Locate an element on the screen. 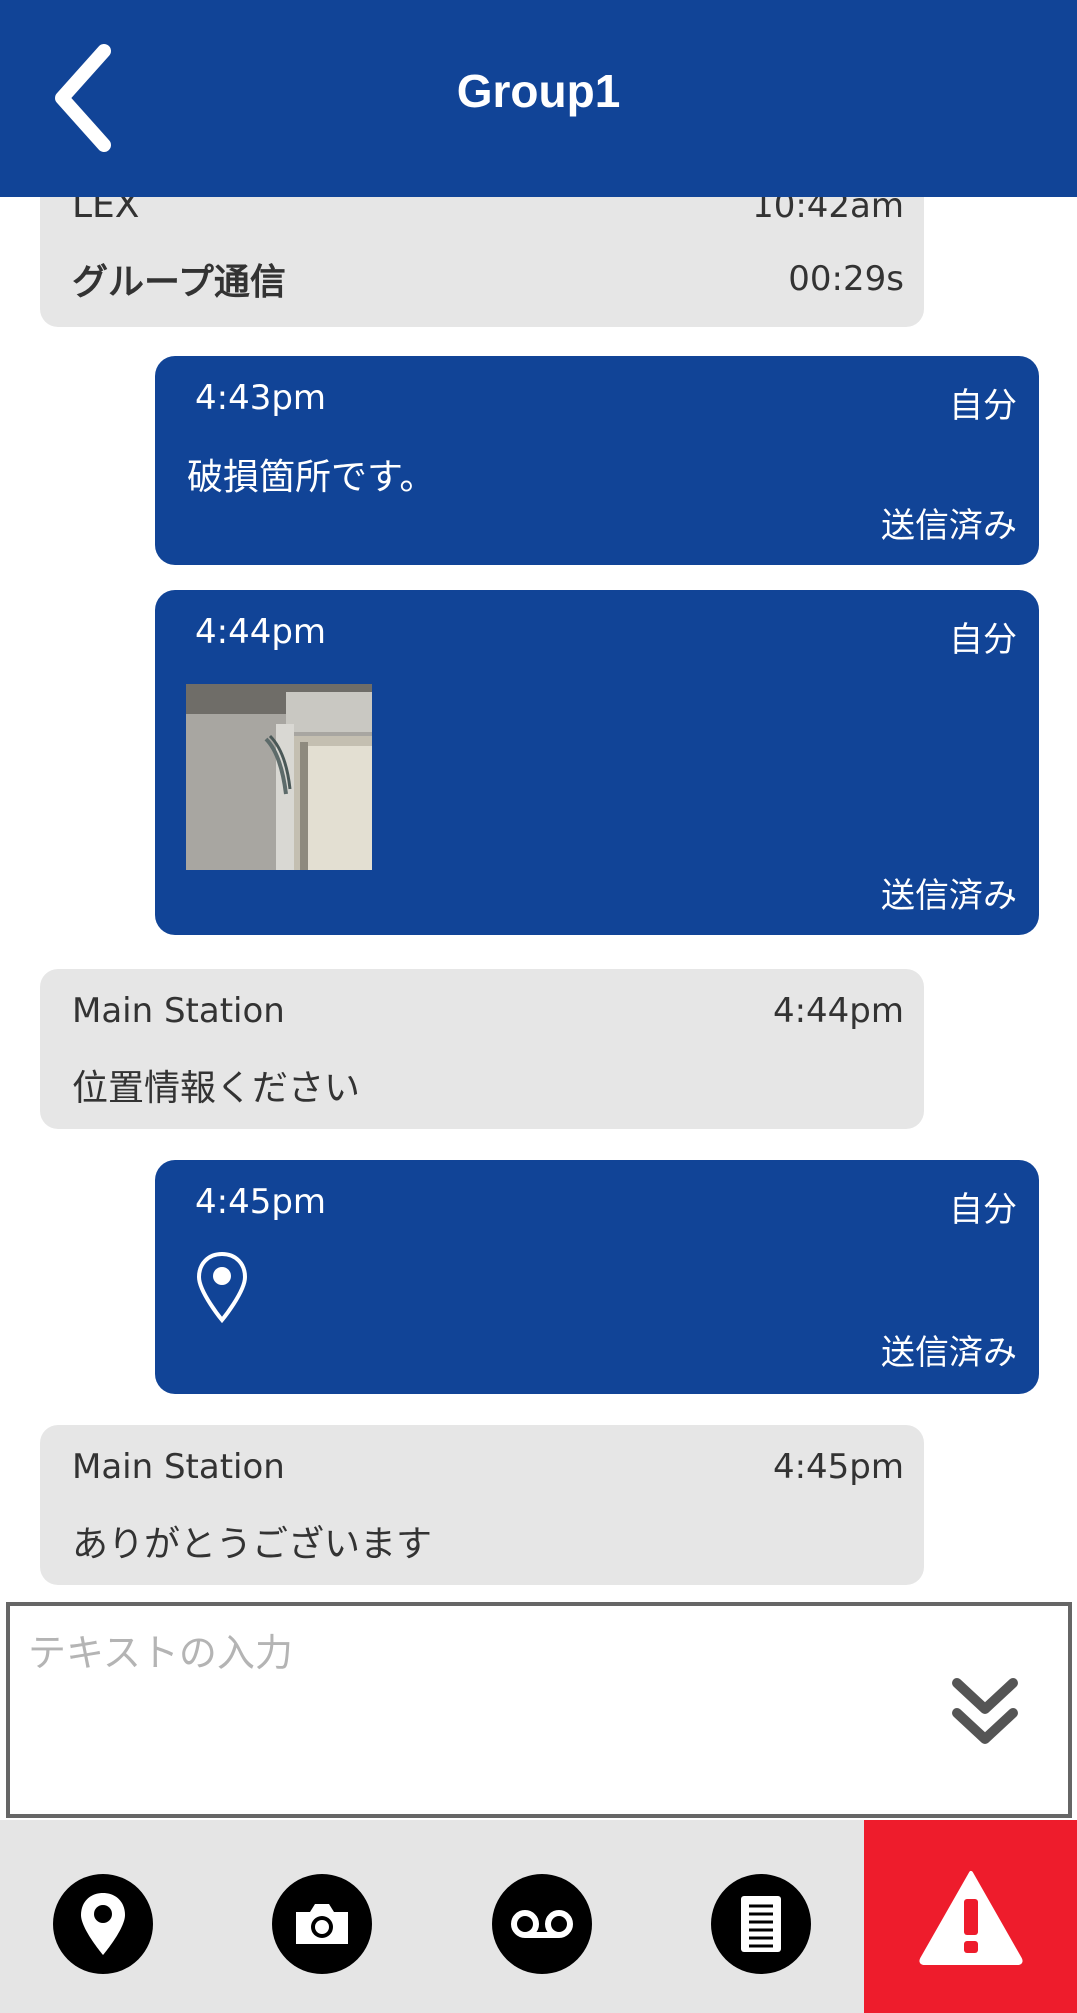 The width and height of the screenshot is (1077, 2013). camera-icon is located at coordinates (322, 1924).